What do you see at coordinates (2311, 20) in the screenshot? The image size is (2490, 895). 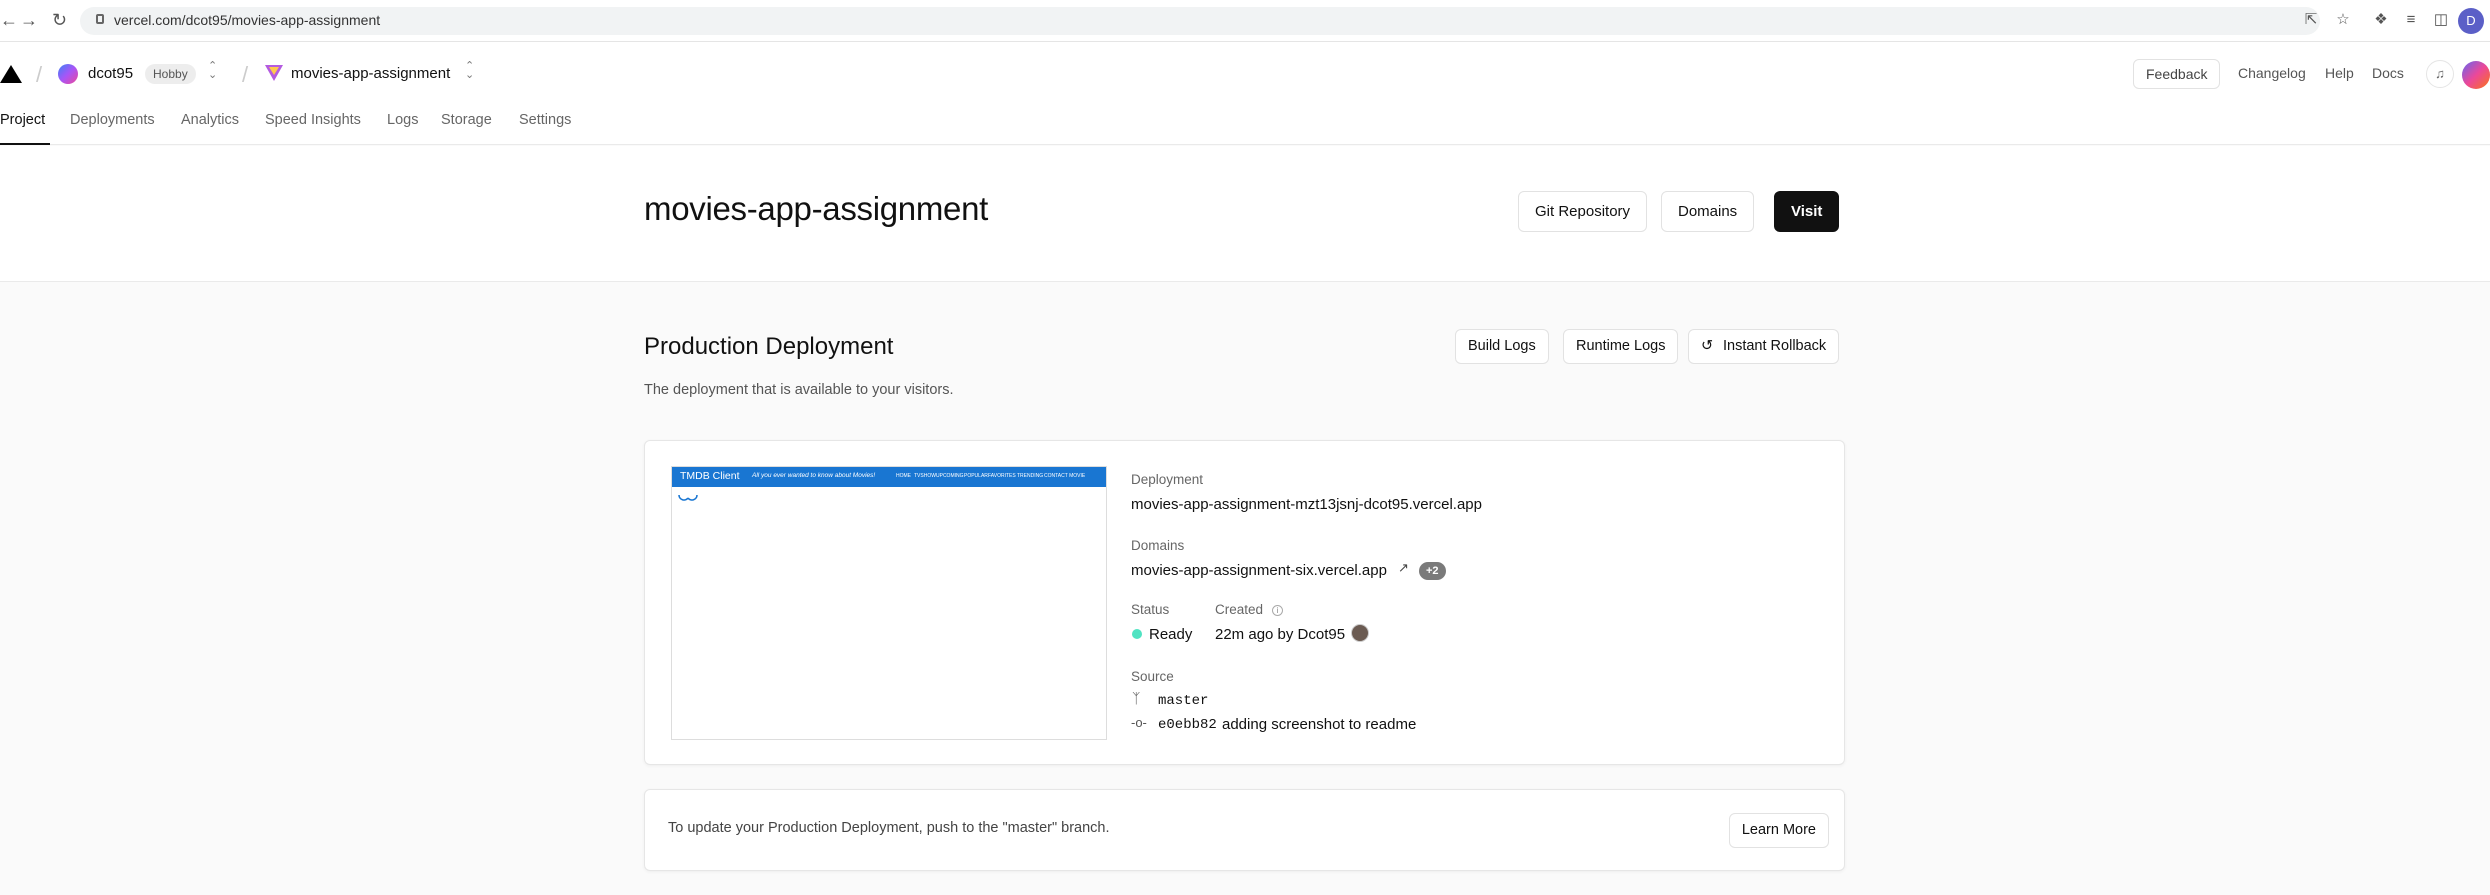 I see `share-icon: ⇱` at bounding box center [2311, 20].